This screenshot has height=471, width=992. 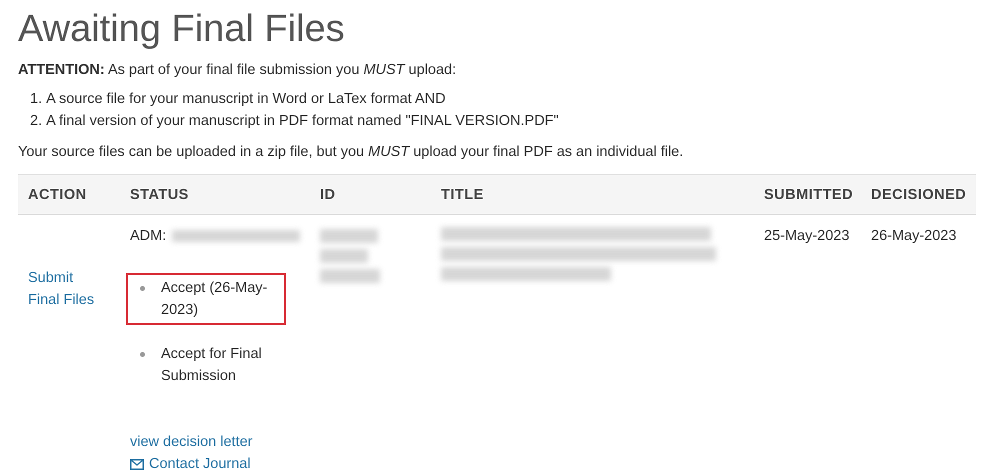 I want to click on status-text: Accept for Final Submission, so click(x=212, y=365).